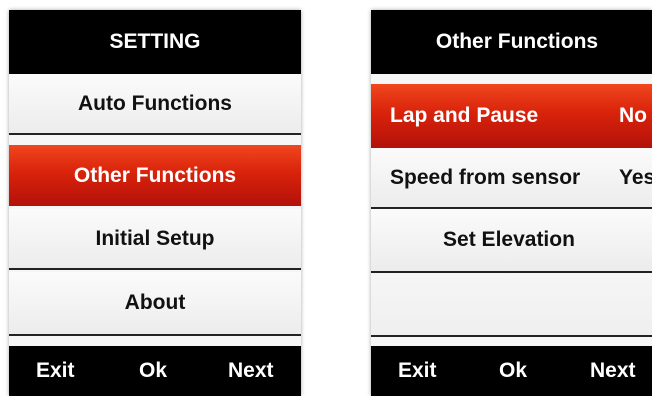 The image size is (652, 396). I want to click on menu-item-other-functions: Other Functions, so click(155, 175).